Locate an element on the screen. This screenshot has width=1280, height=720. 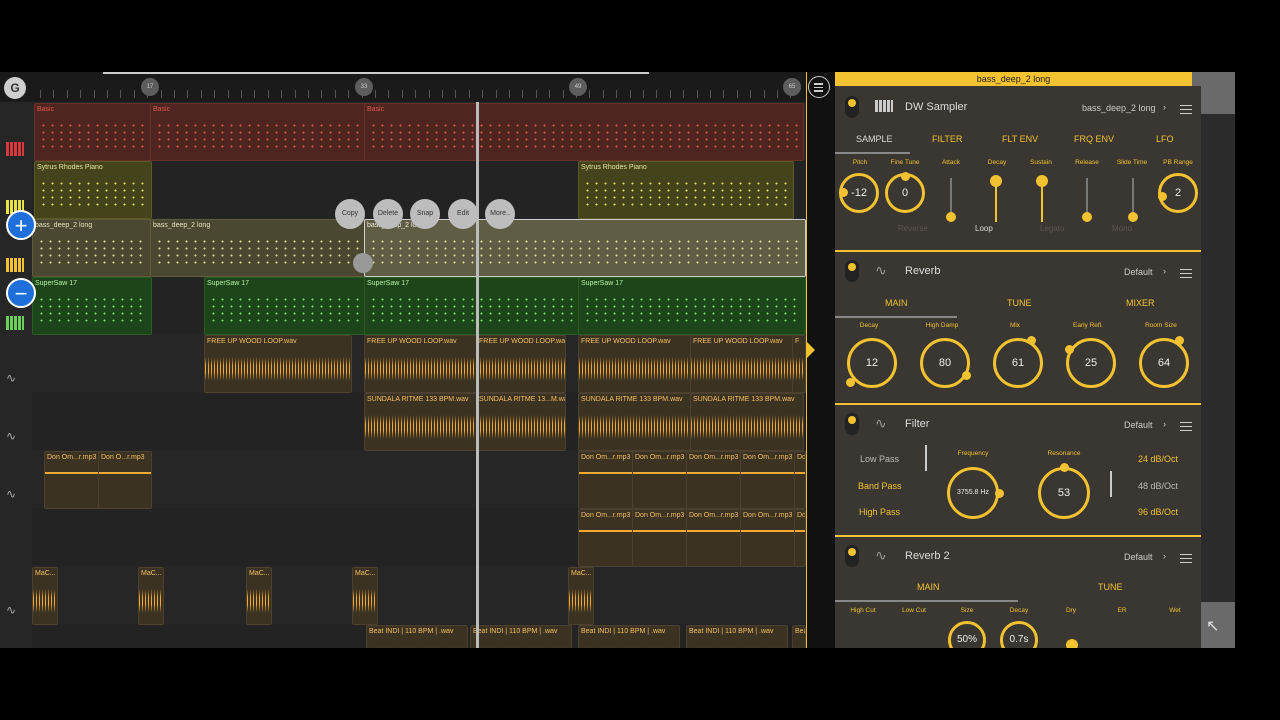
tab-lfo: LFO is located at coordinates (1165, 139).